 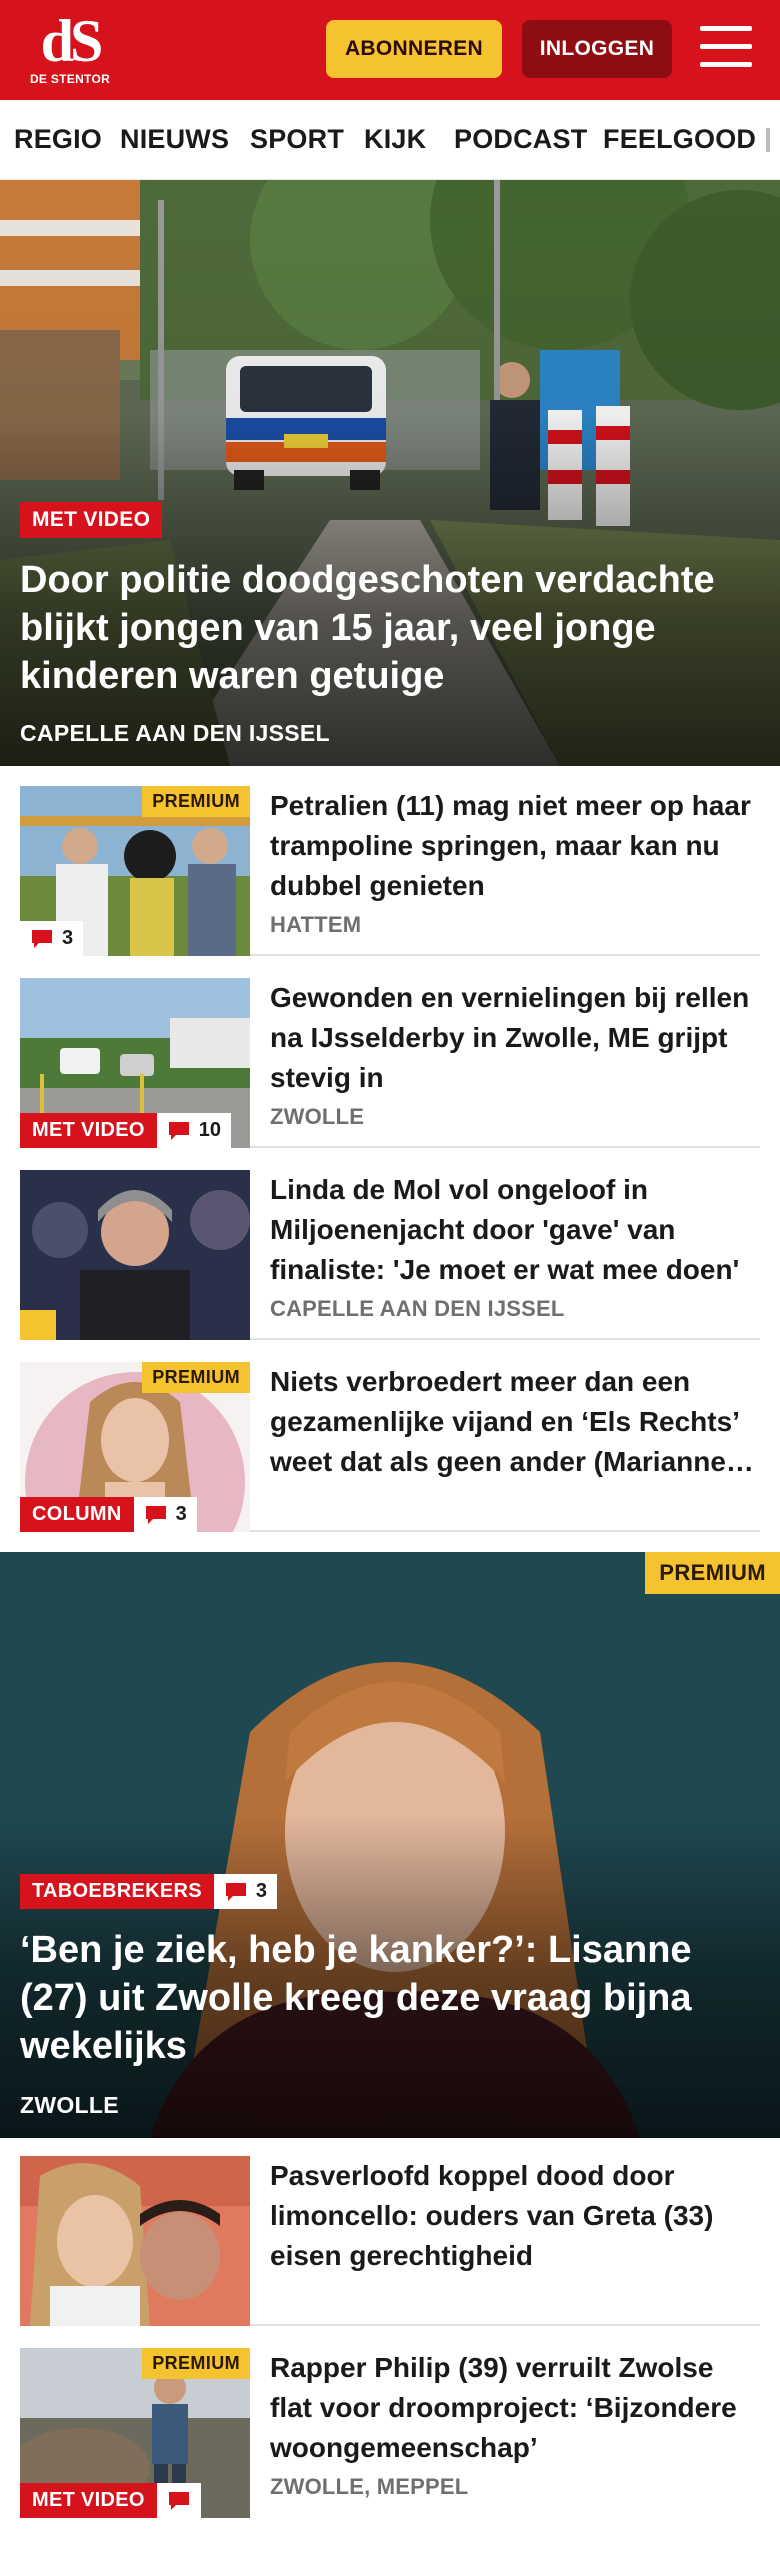 I want to click on nav-item-kijk: KIJK, so click(x=395, y=139).